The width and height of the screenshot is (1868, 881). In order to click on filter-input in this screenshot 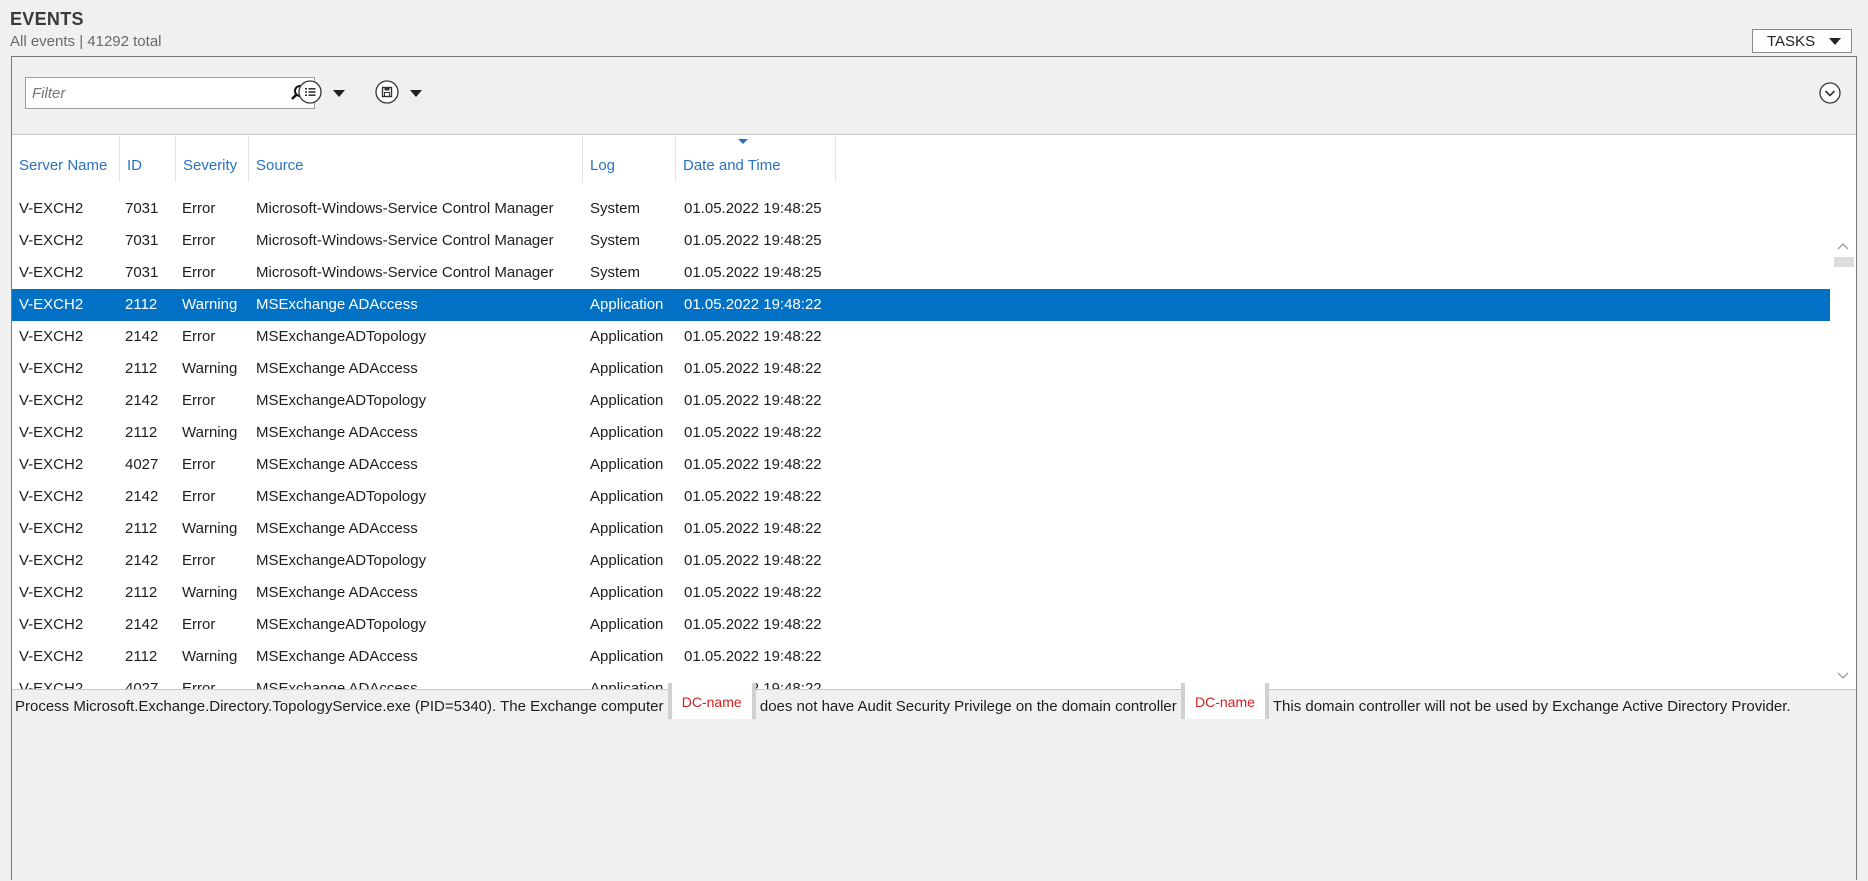, I will do `click(151, 93)`.